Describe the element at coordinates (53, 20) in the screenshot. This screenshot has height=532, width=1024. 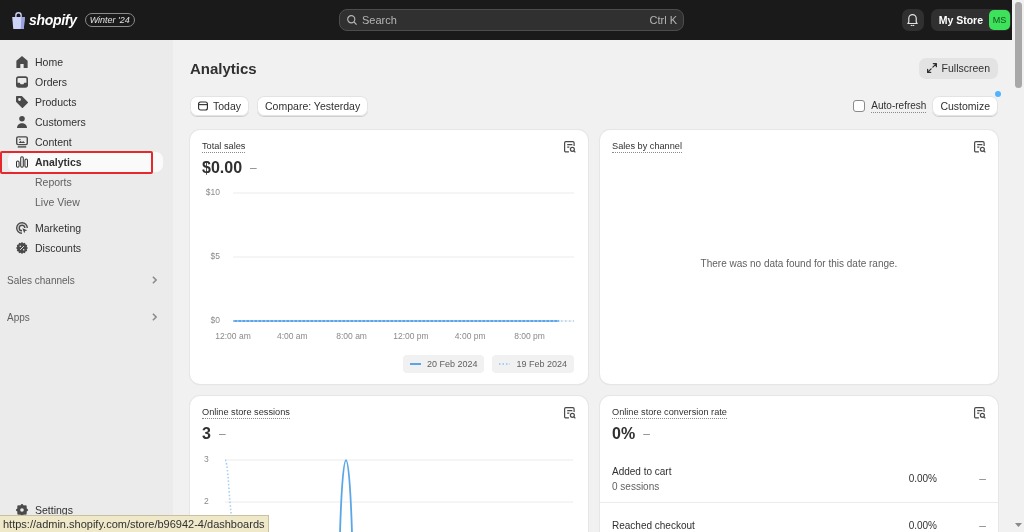
I see `logo-text: shopify` at that location.